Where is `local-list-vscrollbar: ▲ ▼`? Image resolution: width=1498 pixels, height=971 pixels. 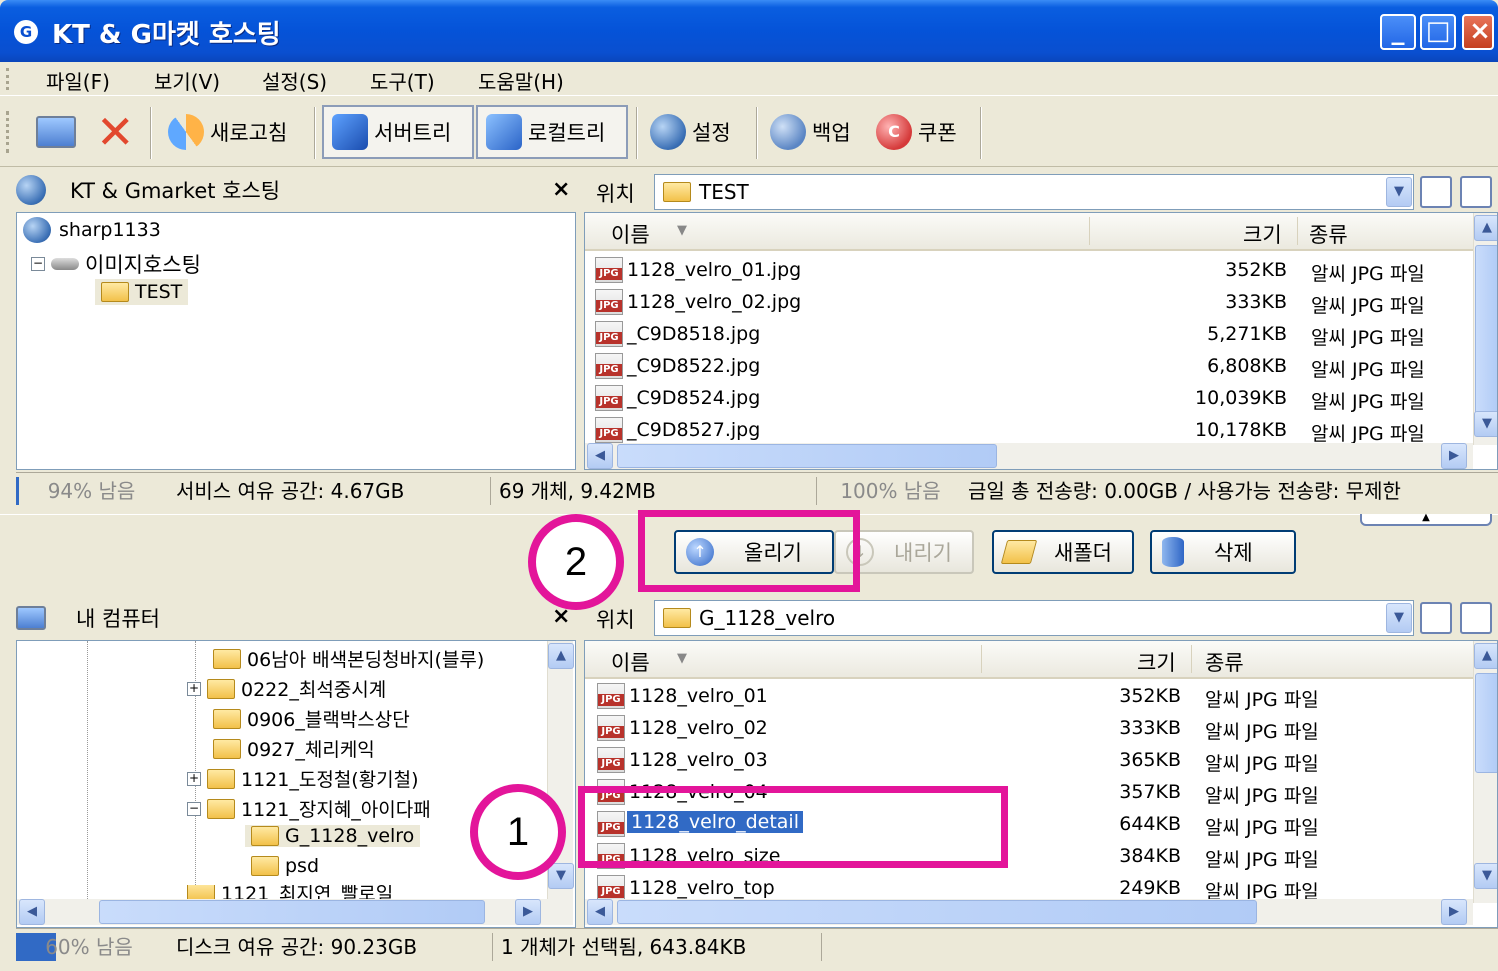 local-list-vscrollbar: ▲ ▼ is located at coordinates (1485, 772).